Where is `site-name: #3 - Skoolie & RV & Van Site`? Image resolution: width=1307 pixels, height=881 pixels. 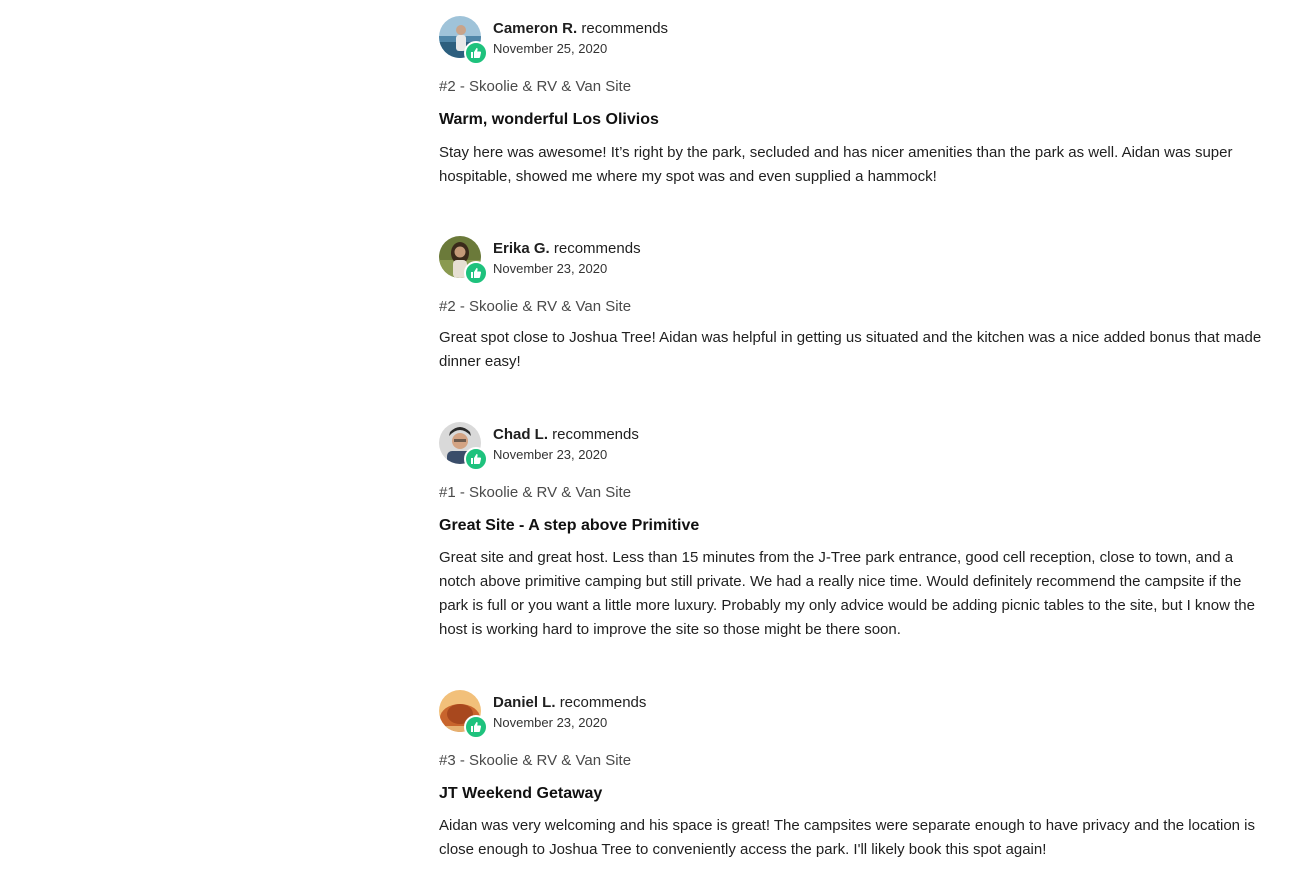 site-name: #3 - Skoolie & RV & Van Site is located at coordinates (535, 761).